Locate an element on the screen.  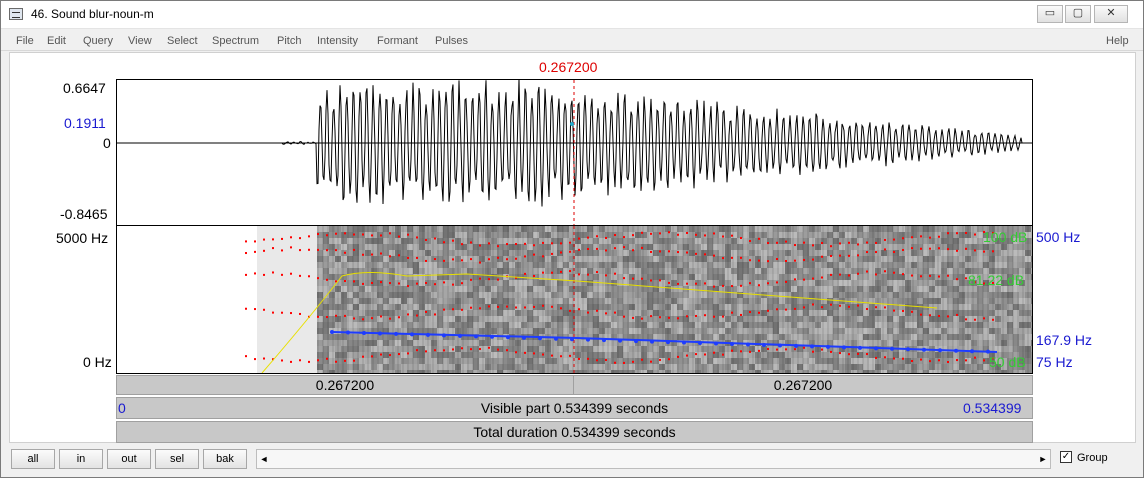
menu-query: Query is located at coordinates (98, 41).